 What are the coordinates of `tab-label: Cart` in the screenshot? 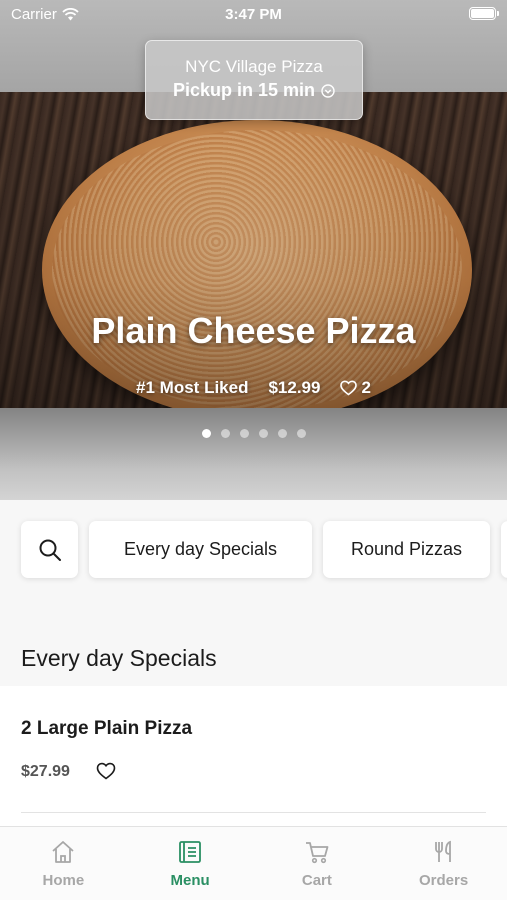 It's located at (316, 880).